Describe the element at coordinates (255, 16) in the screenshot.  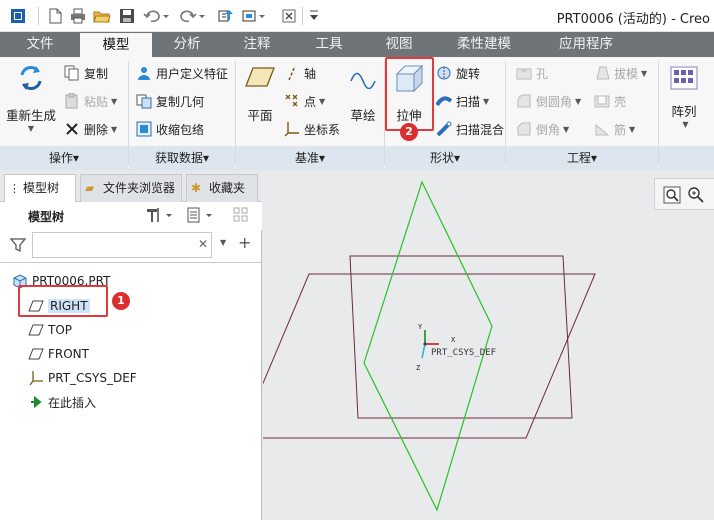
I see `windows-icon` at that location.